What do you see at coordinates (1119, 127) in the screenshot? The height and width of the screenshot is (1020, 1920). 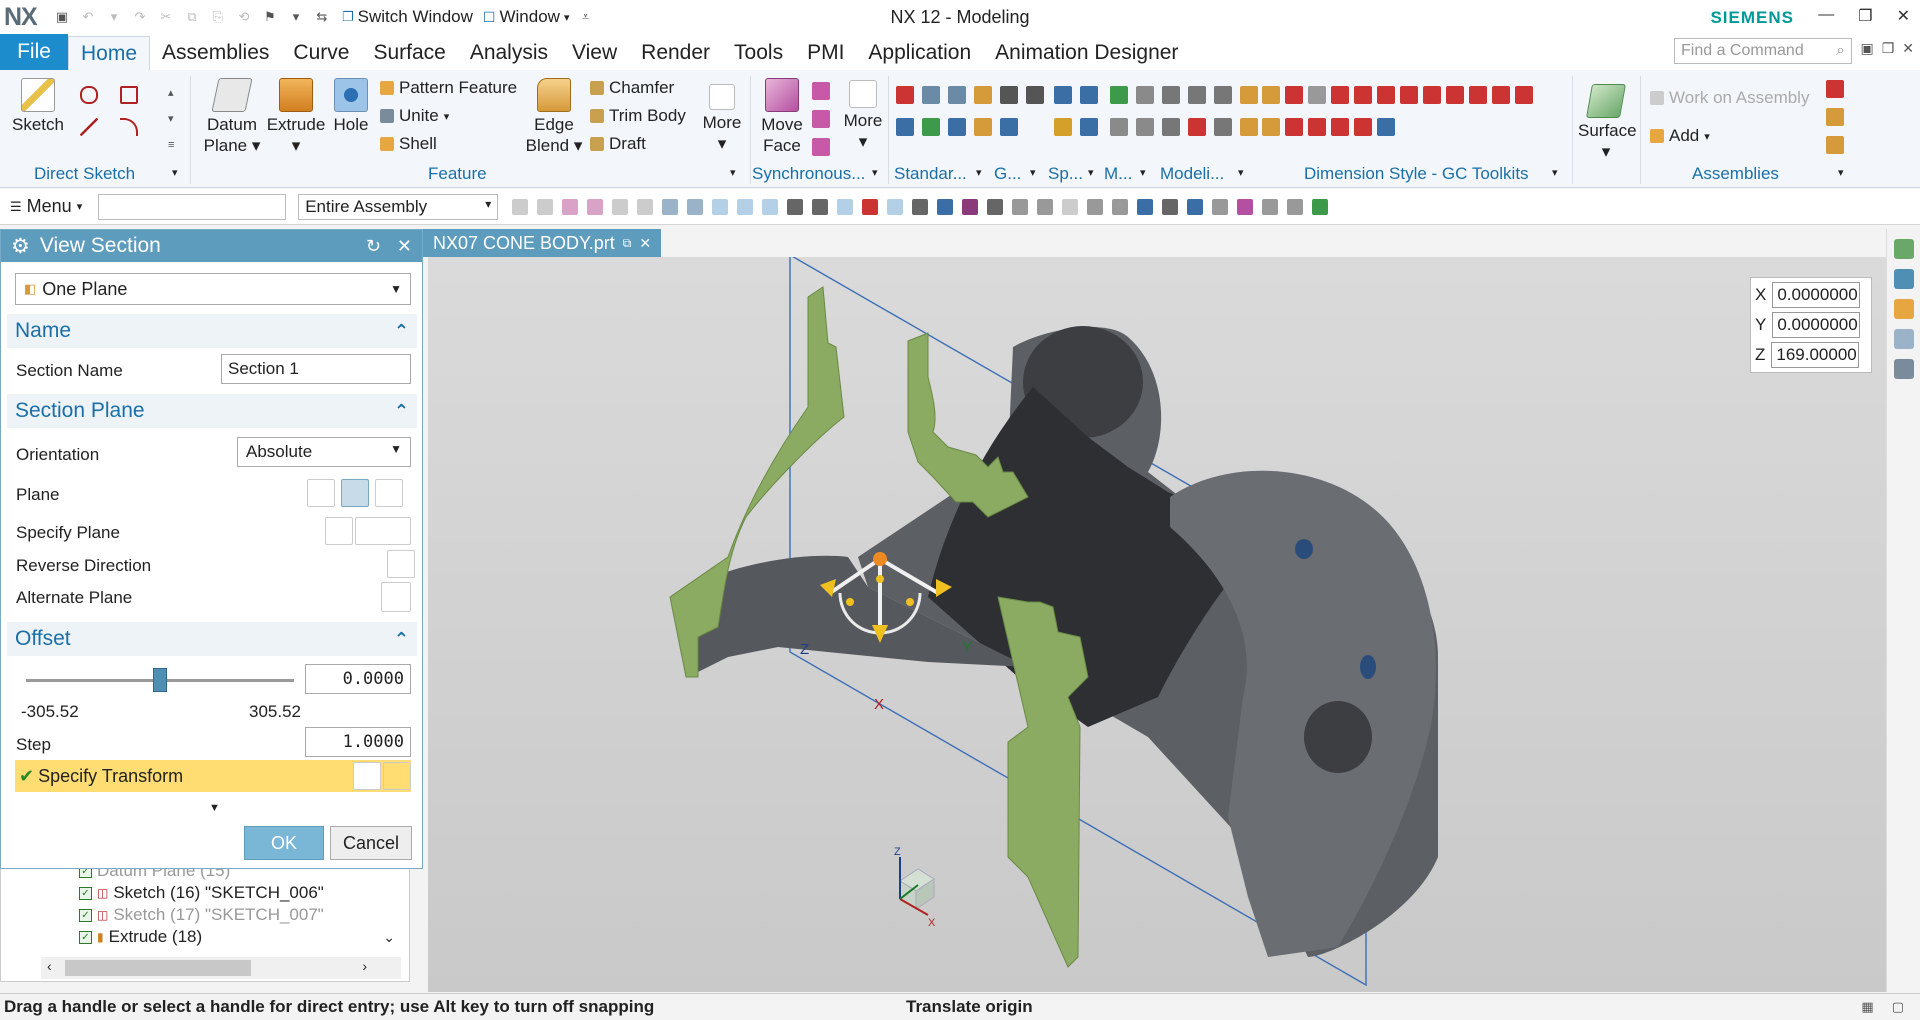 I see `m-tool-icon` at bounding box center [1119, 127].